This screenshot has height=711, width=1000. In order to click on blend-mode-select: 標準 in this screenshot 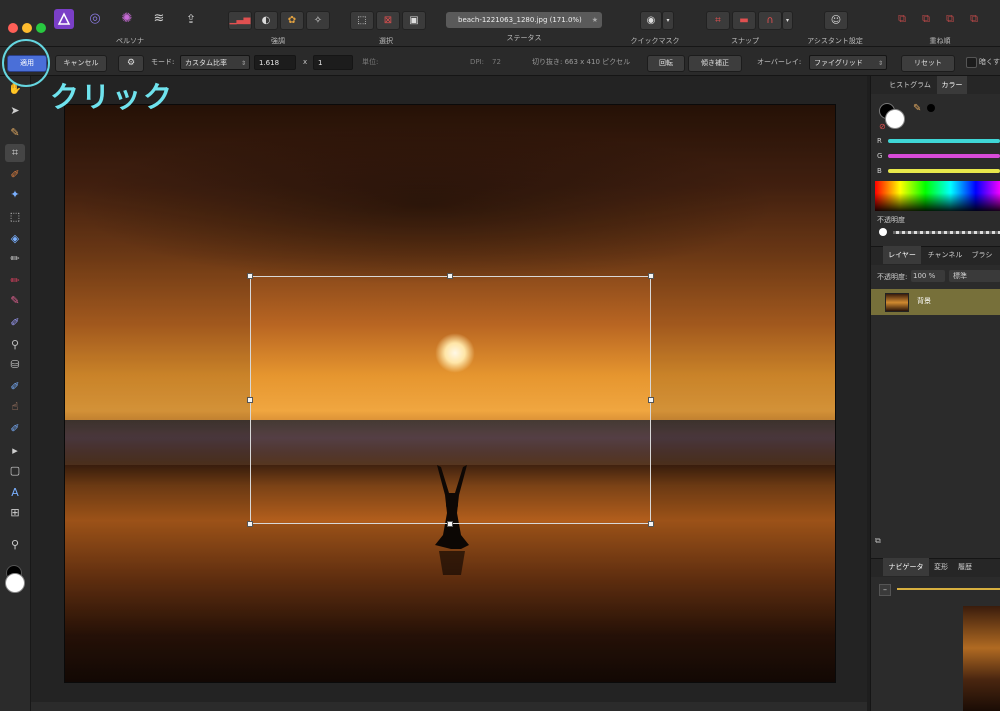, I will do `click(974, 276)`.